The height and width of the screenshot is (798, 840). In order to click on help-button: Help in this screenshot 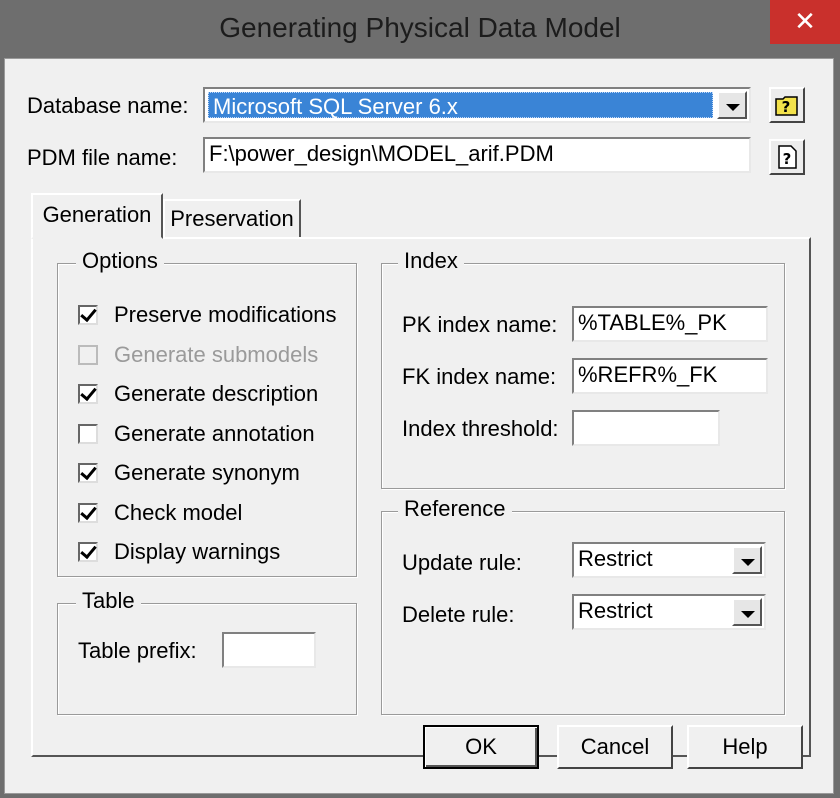, I will do `click(745, 747)`.